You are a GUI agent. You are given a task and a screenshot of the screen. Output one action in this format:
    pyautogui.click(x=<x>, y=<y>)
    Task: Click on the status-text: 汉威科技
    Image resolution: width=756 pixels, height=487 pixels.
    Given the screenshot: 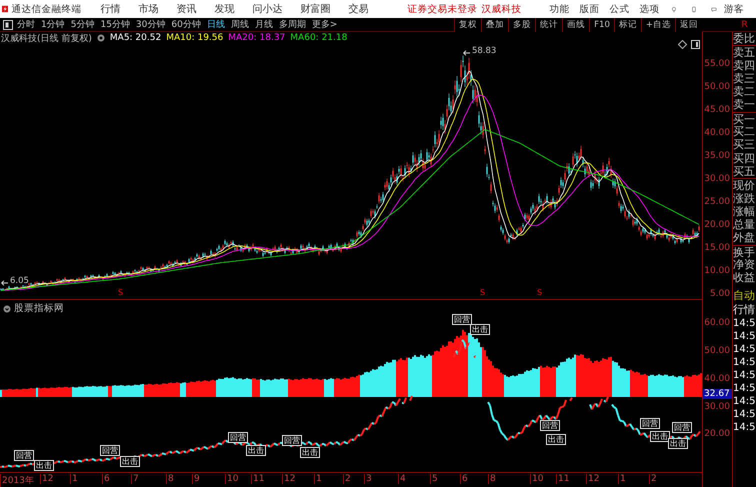 What is the action you would take?
    pyautogui.click(x=501, y=9)
    